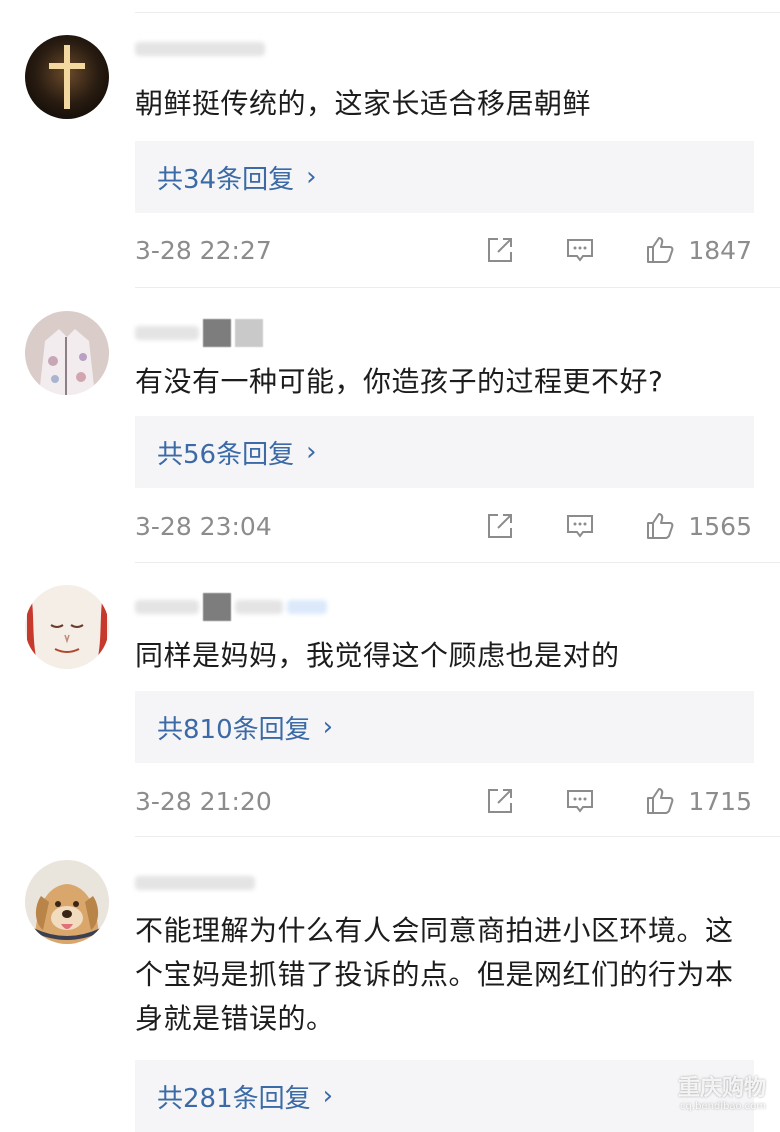  Describe the element at coordinates (226, 179) in the screenshot. I see `reply-count-label: 共34条回复` at that location.